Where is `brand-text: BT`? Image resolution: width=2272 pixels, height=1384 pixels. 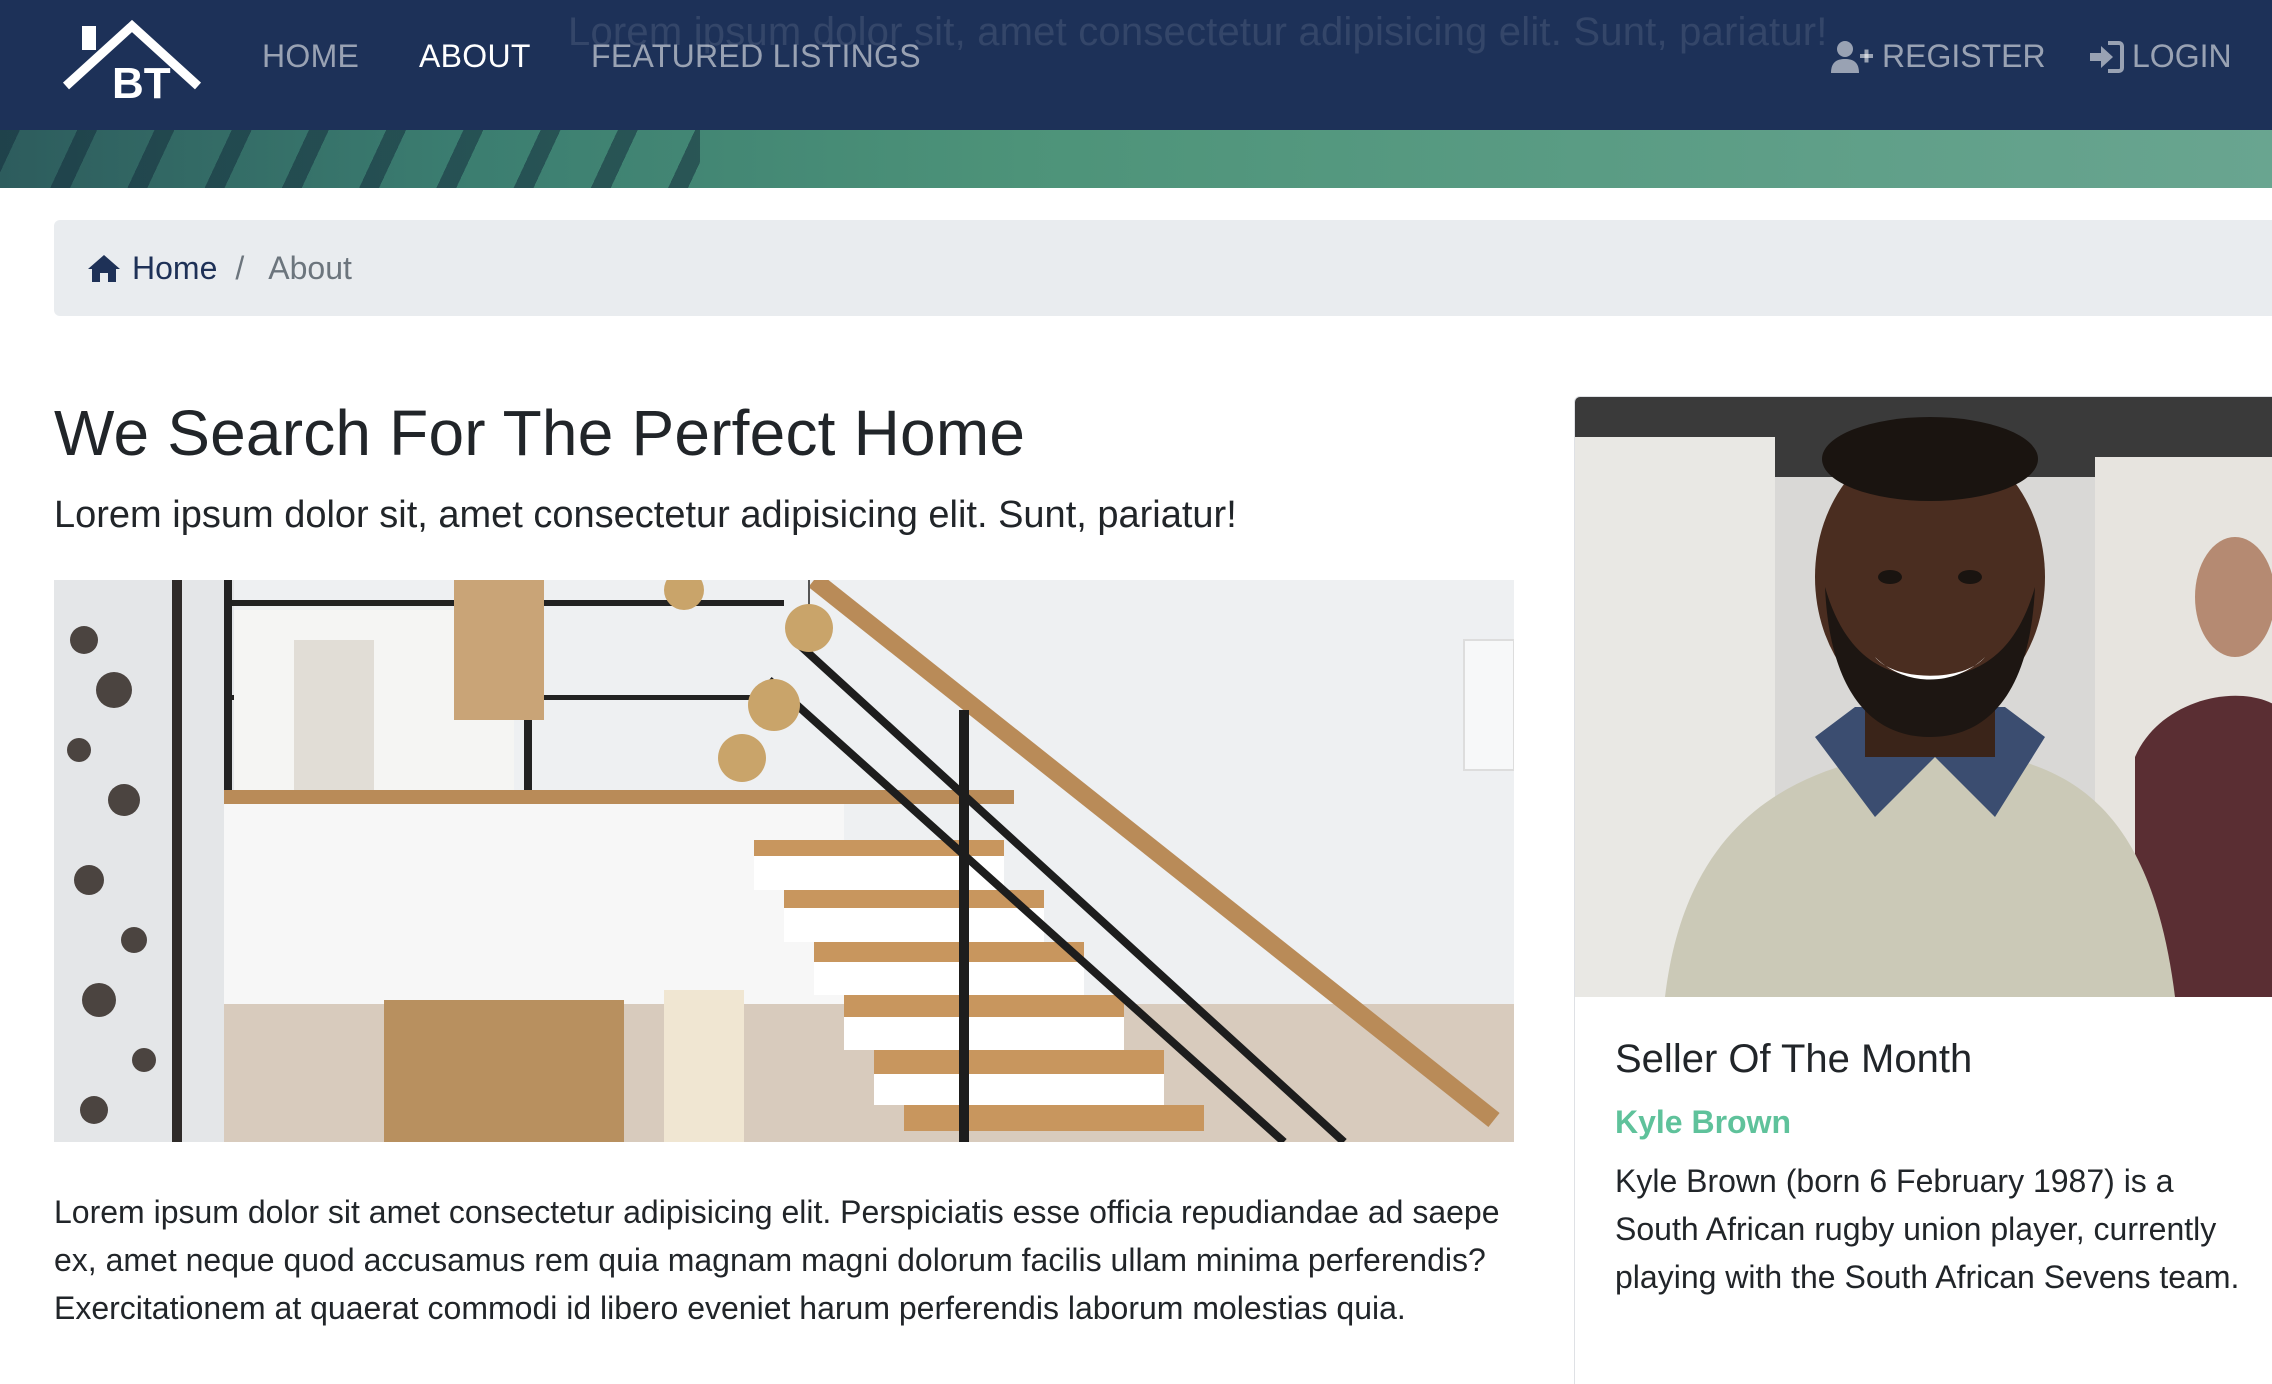
brand-text: BT is located at coordinates (141, 80).